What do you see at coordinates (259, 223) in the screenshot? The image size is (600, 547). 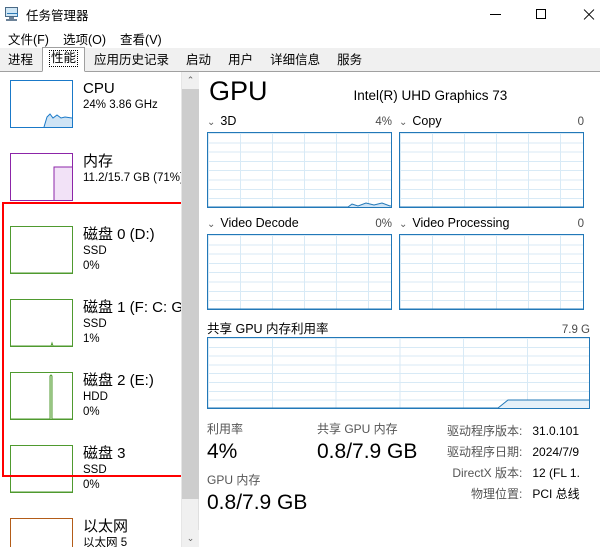 I see `gpu-engine-video-decode-label: Video Decode` at bounding box center [259, 223].